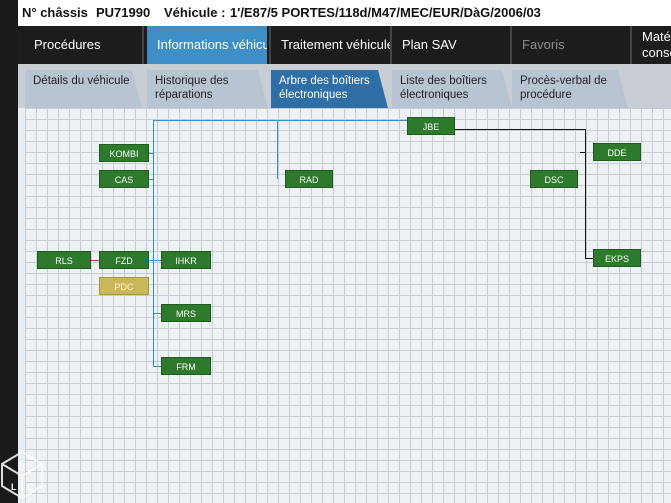 This screenshot has height=503, width=671. I want to click on ecu-rls: RLS, so click(64, 260).